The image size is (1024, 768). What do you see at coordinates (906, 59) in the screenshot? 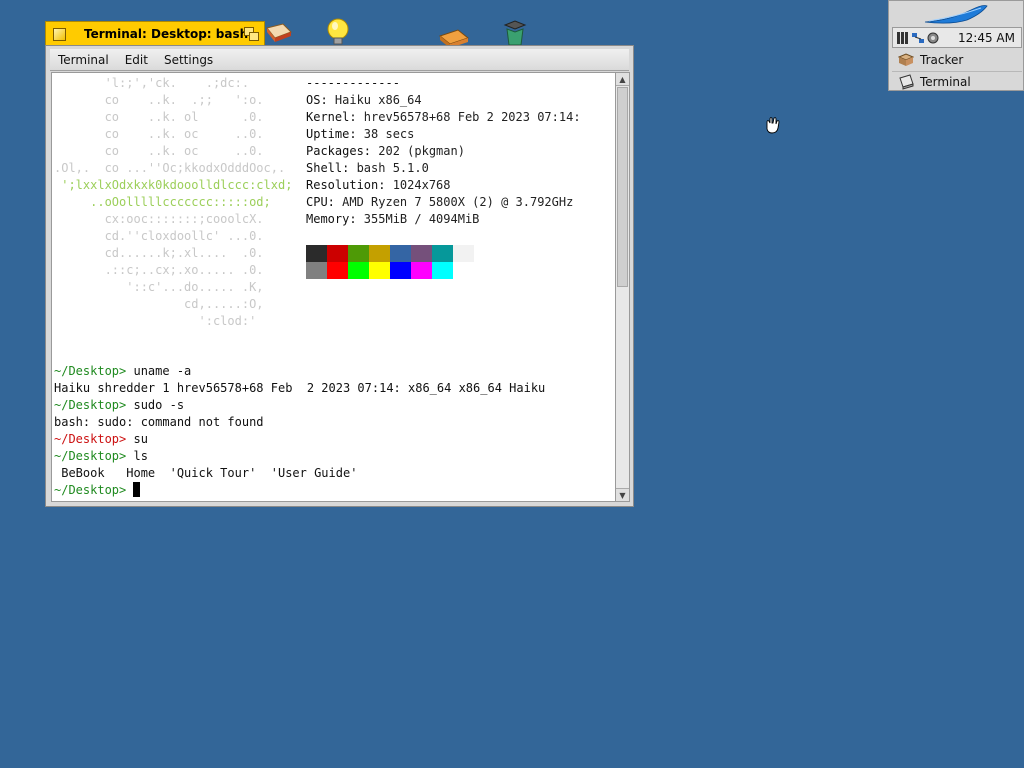
I see `tracker-icon` at bounding box center [906, 59].